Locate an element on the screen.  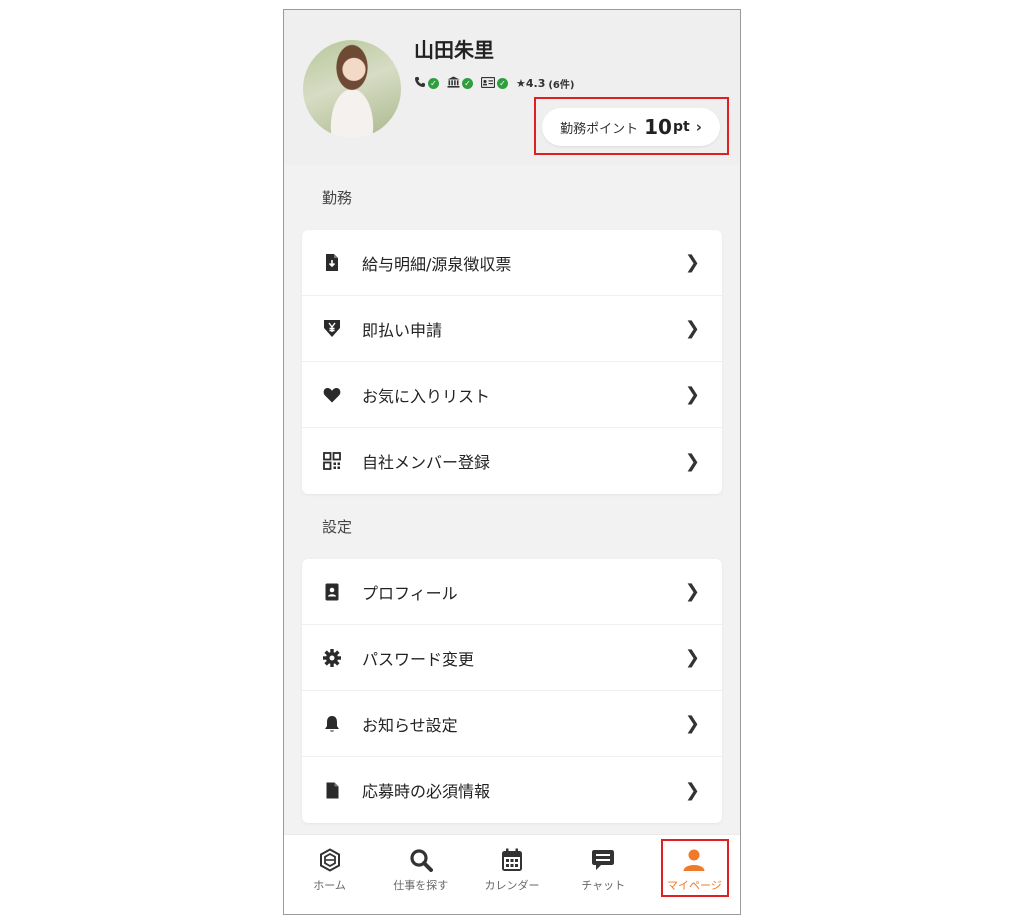
menu-item-member-registration: 自社メンバー登録 ❯ is located at coordinates (512, 461).